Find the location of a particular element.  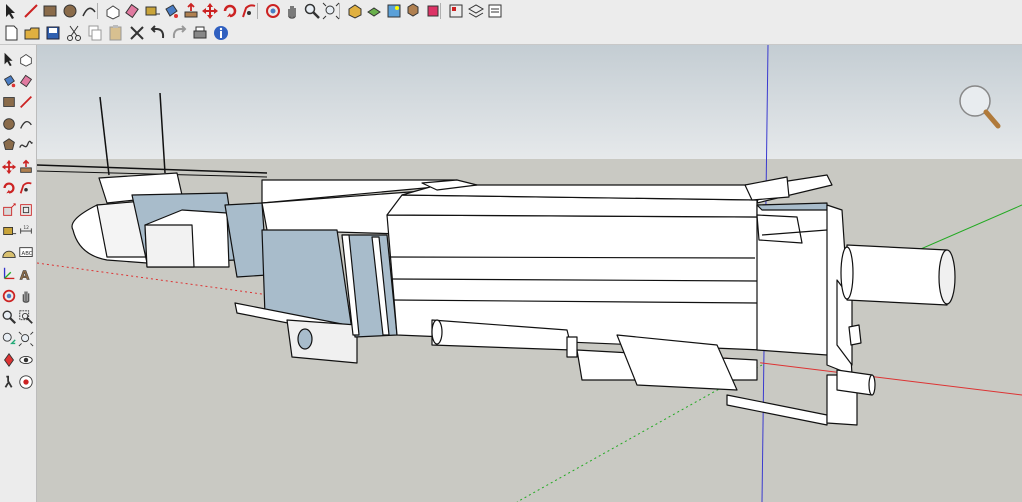

styles-icon is located at coordinates (456, 11).